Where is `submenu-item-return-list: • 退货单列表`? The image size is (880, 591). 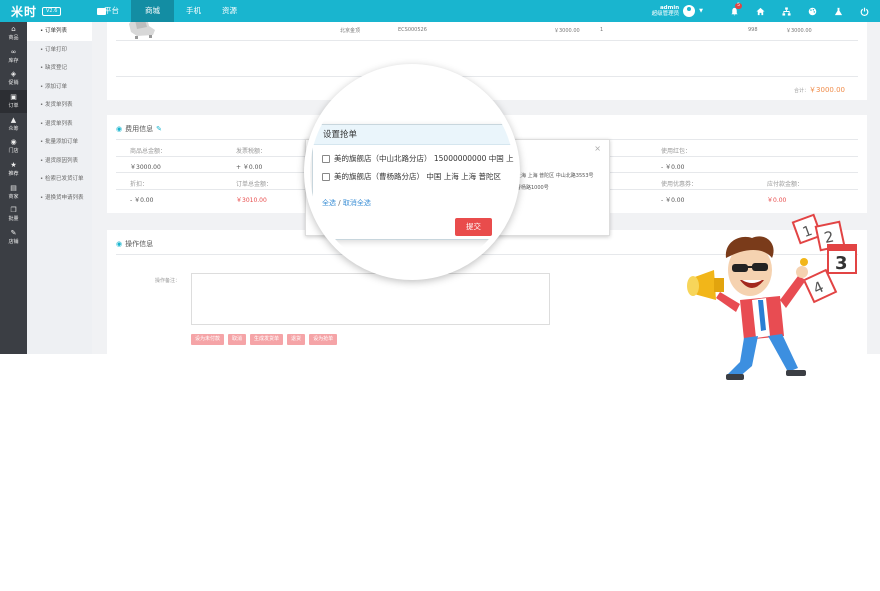 submenu-item-return-list: • 退货单列表 is located at coordinates (59, 124).